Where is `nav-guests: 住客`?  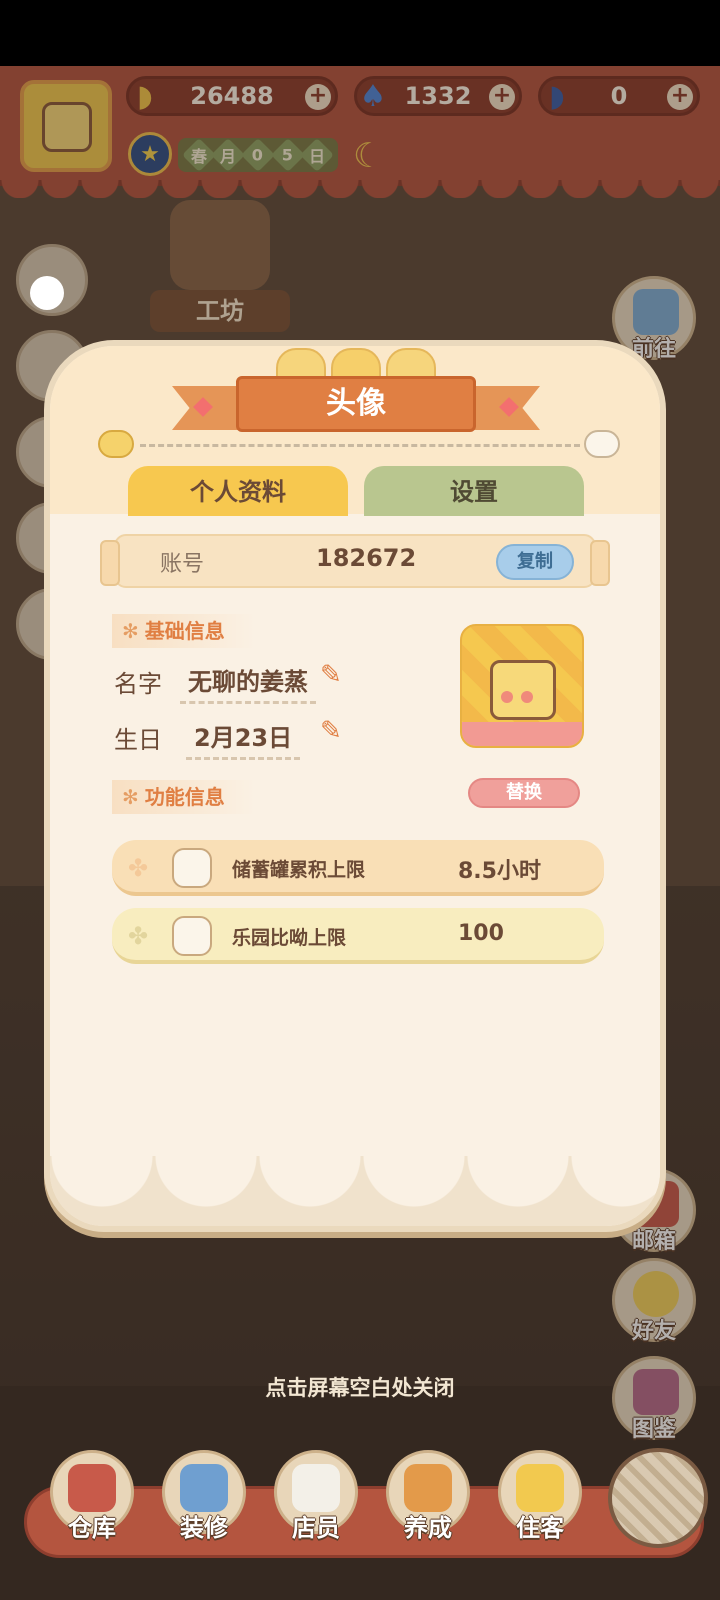 nav-guests: 住客 is located at coordinates (540, 1502).